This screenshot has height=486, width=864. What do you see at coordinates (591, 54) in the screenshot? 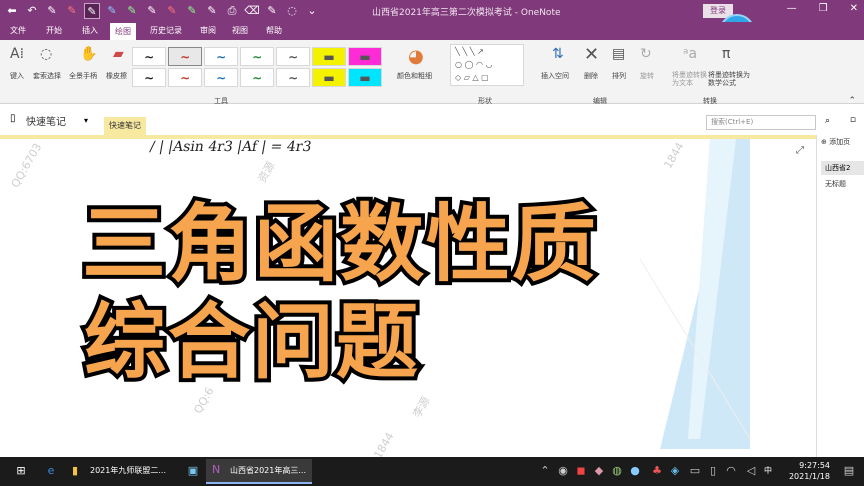
I see `delete-icon: ✕` at bounding box center [591, 54].